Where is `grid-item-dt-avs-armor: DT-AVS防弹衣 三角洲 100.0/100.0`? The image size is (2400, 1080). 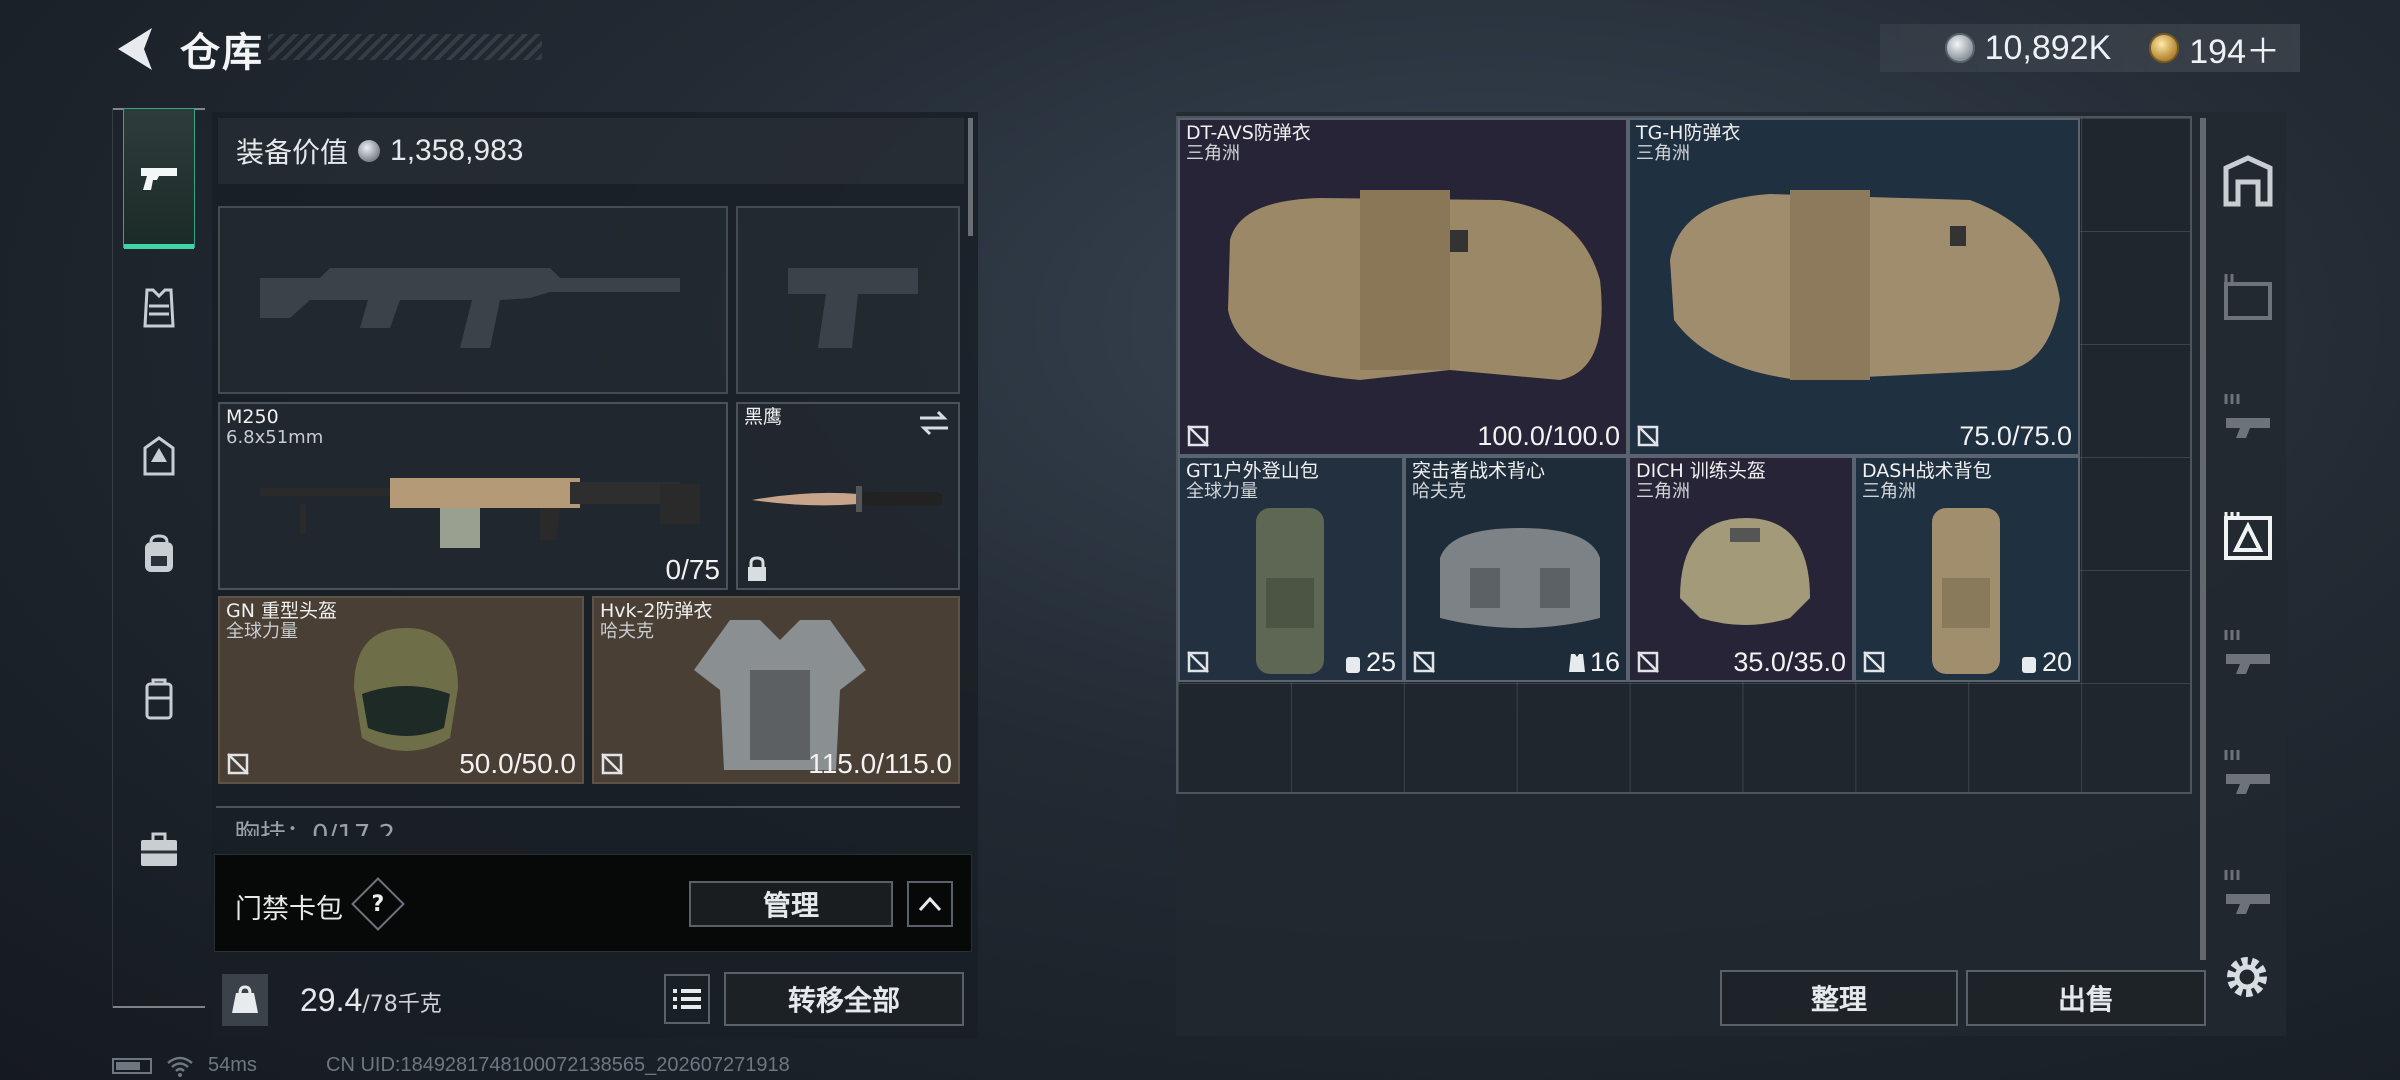
grid-item-dt-avs-armor: DT-AVS防弹衣 三角洲 100.0/100.0 is located at coordinates (1403, 287).